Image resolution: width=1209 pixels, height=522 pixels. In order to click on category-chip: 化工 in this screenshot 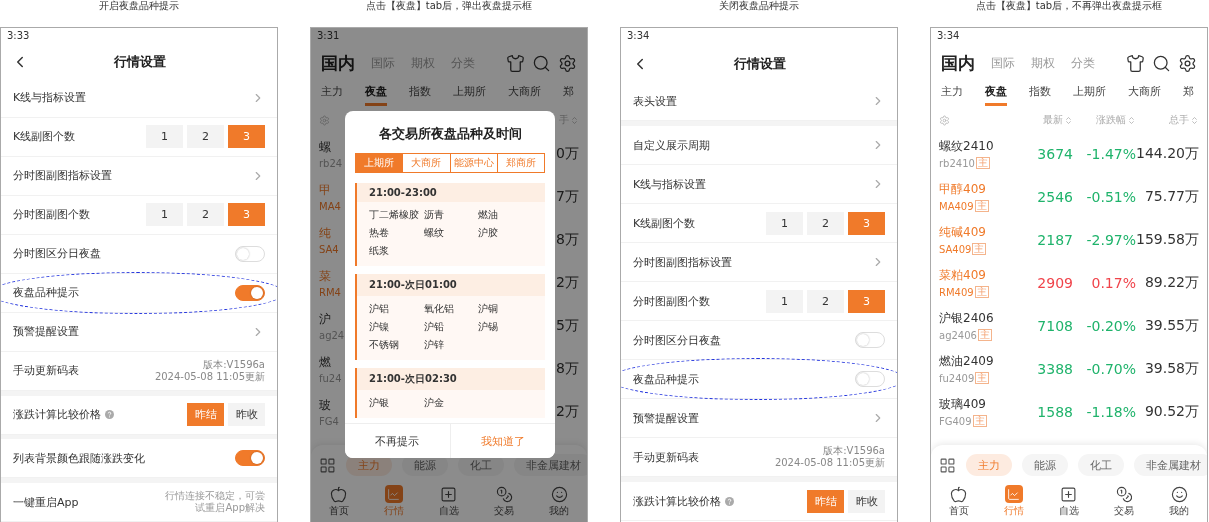, I will do `click(1101, 465)`.